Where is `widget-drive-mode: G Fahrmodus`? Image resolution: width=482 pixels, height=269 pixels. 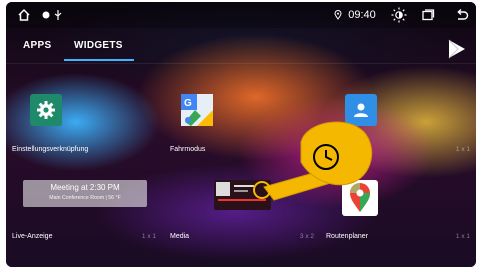
widget-drive-mode: G Fahrmodus is located at coordinates (243, 111).